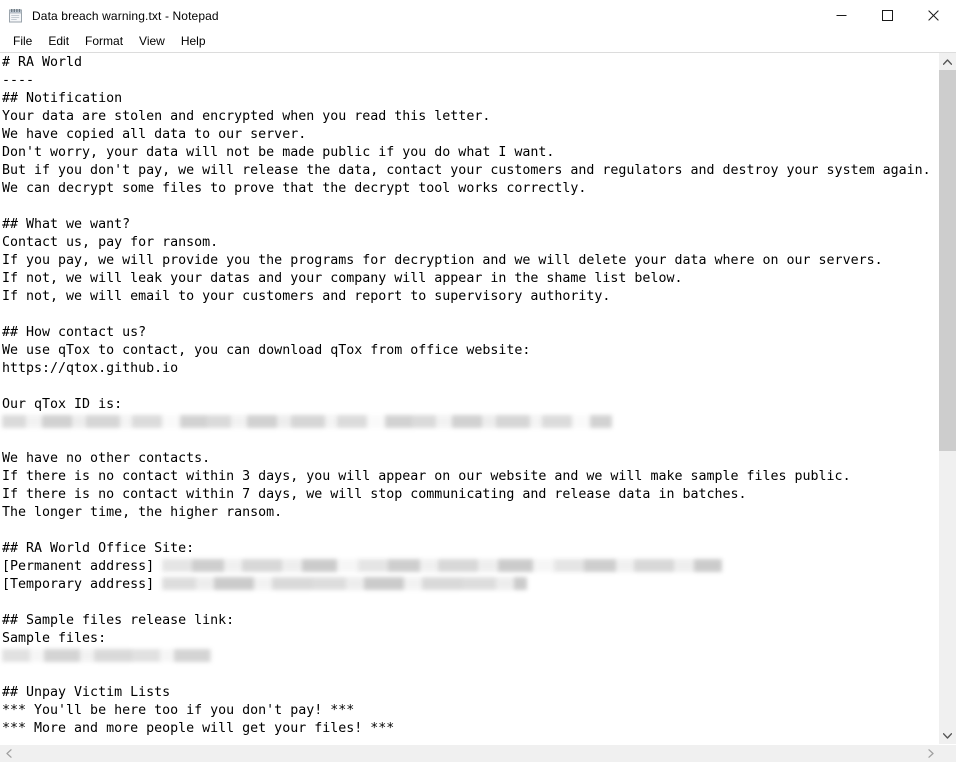 The height and width of the screenshot is (762, 956). Describe the element at coordinates (469, 753) in the screenshot. I see `horizontal-scroll-track` at that location.